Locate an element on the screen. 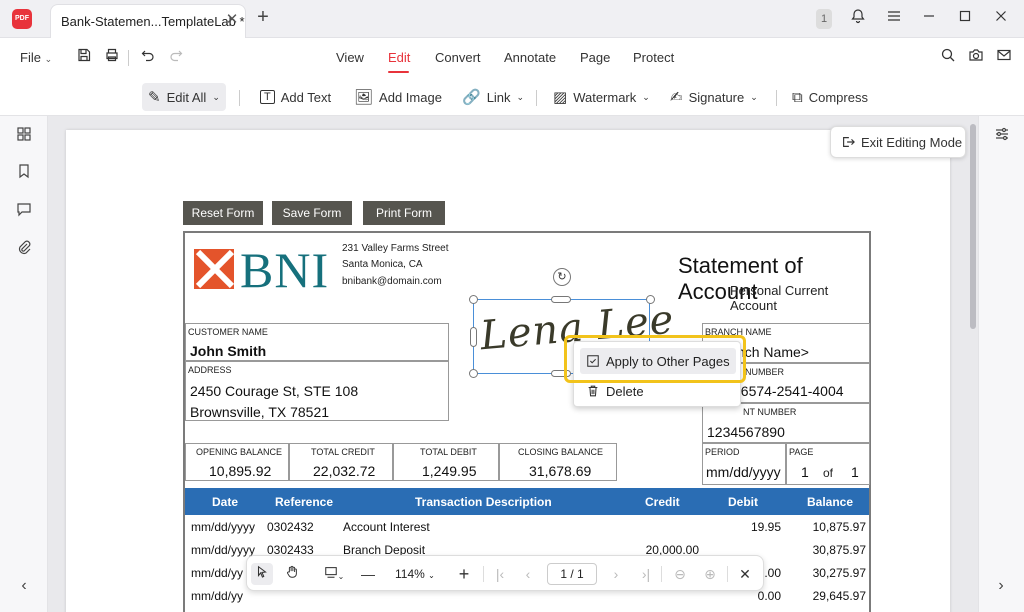  select-cursor-icon is located at coordinates (262, 574).